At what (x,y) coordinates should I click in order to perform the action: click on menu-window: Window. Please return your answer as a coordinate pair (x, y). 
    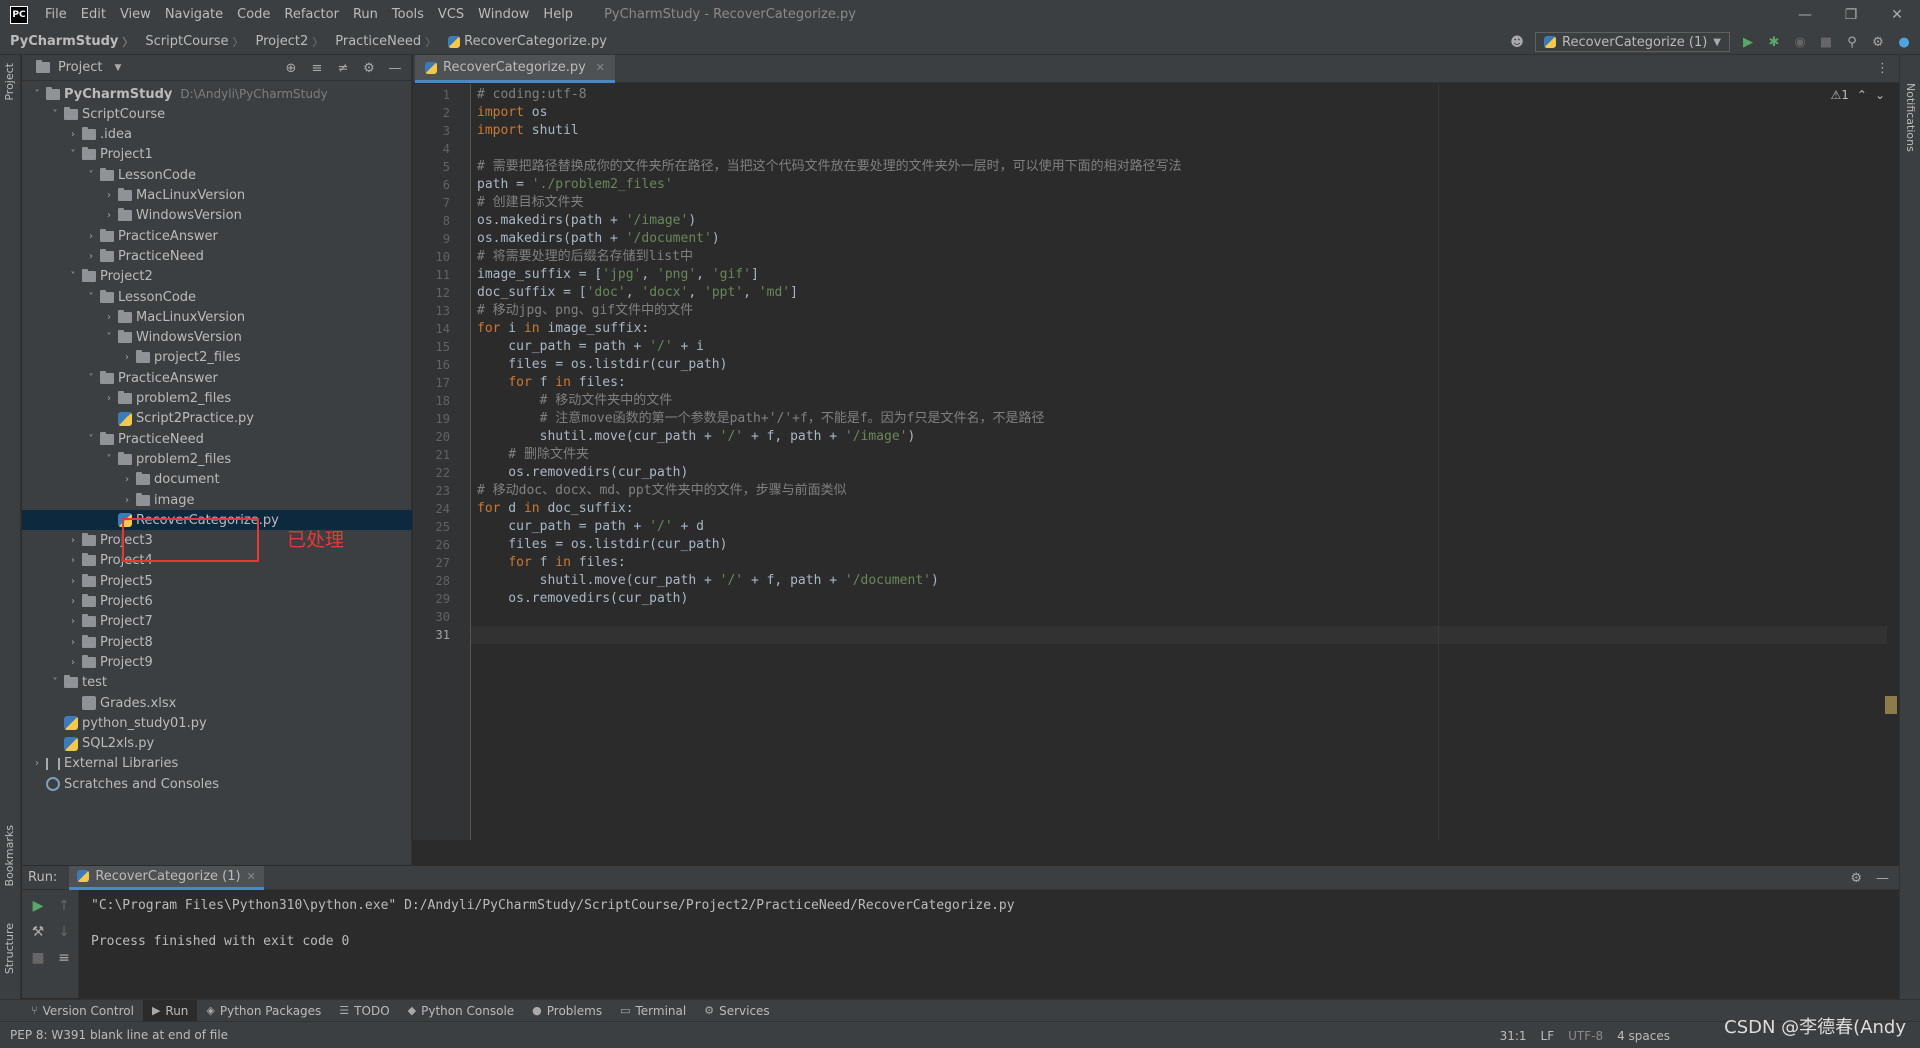
    Looking at the image, I should click on (503, 14).